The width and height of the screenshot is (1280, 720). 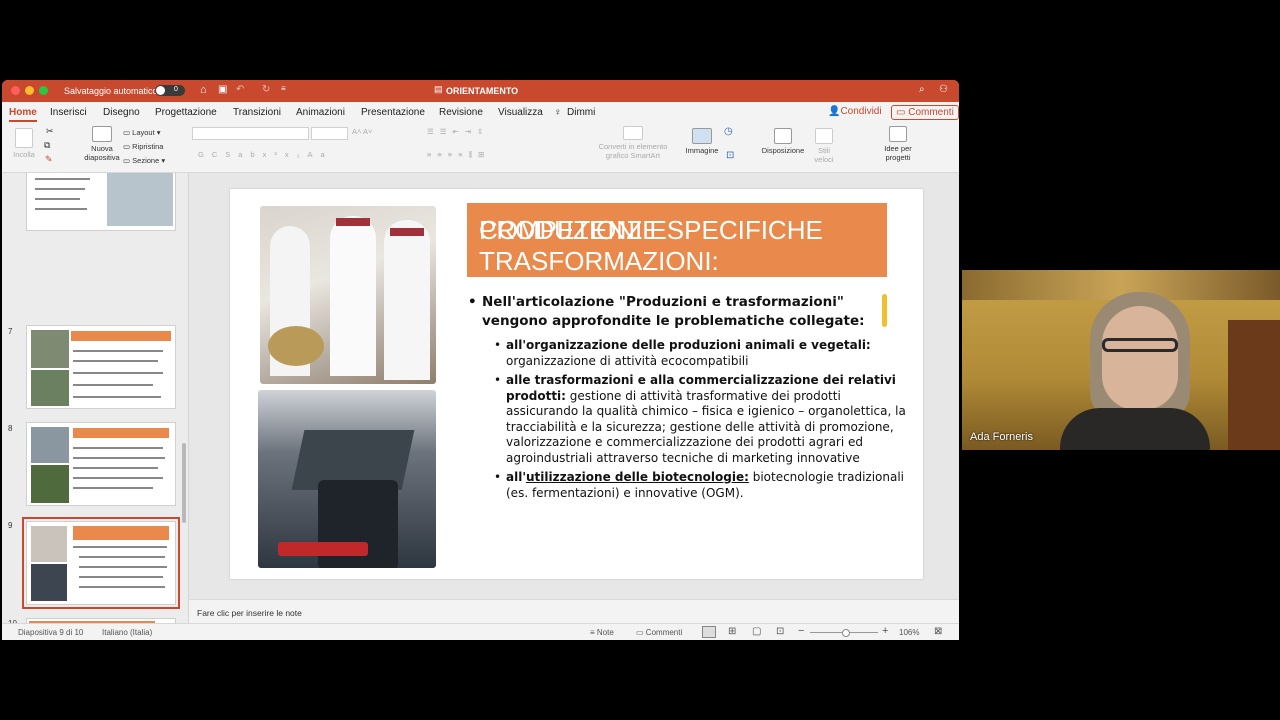 What do you see at coordinates (320, 112) in the screenshot?
I see `tab-animazioni: Animazioni` at bounding box center [320, 112].